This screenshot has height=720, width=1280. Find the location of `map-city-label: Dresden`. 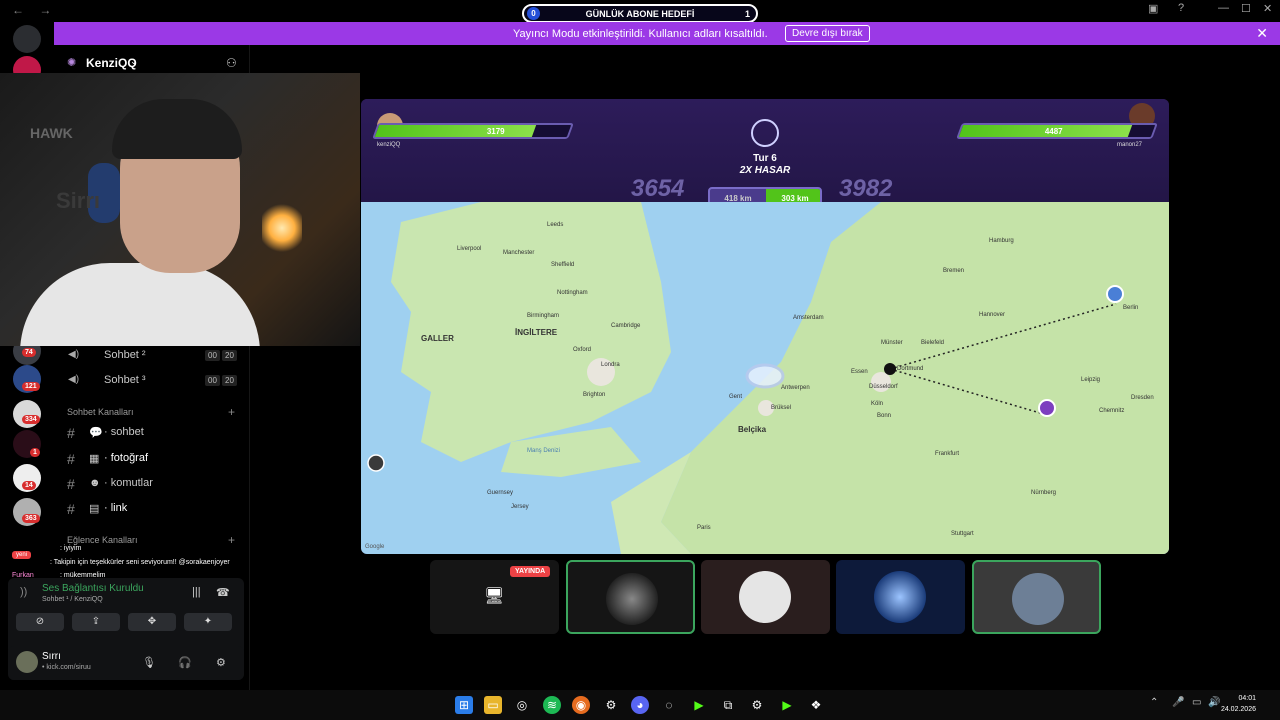

map-city-label: Dresden is located at coordinates (1142, 398).